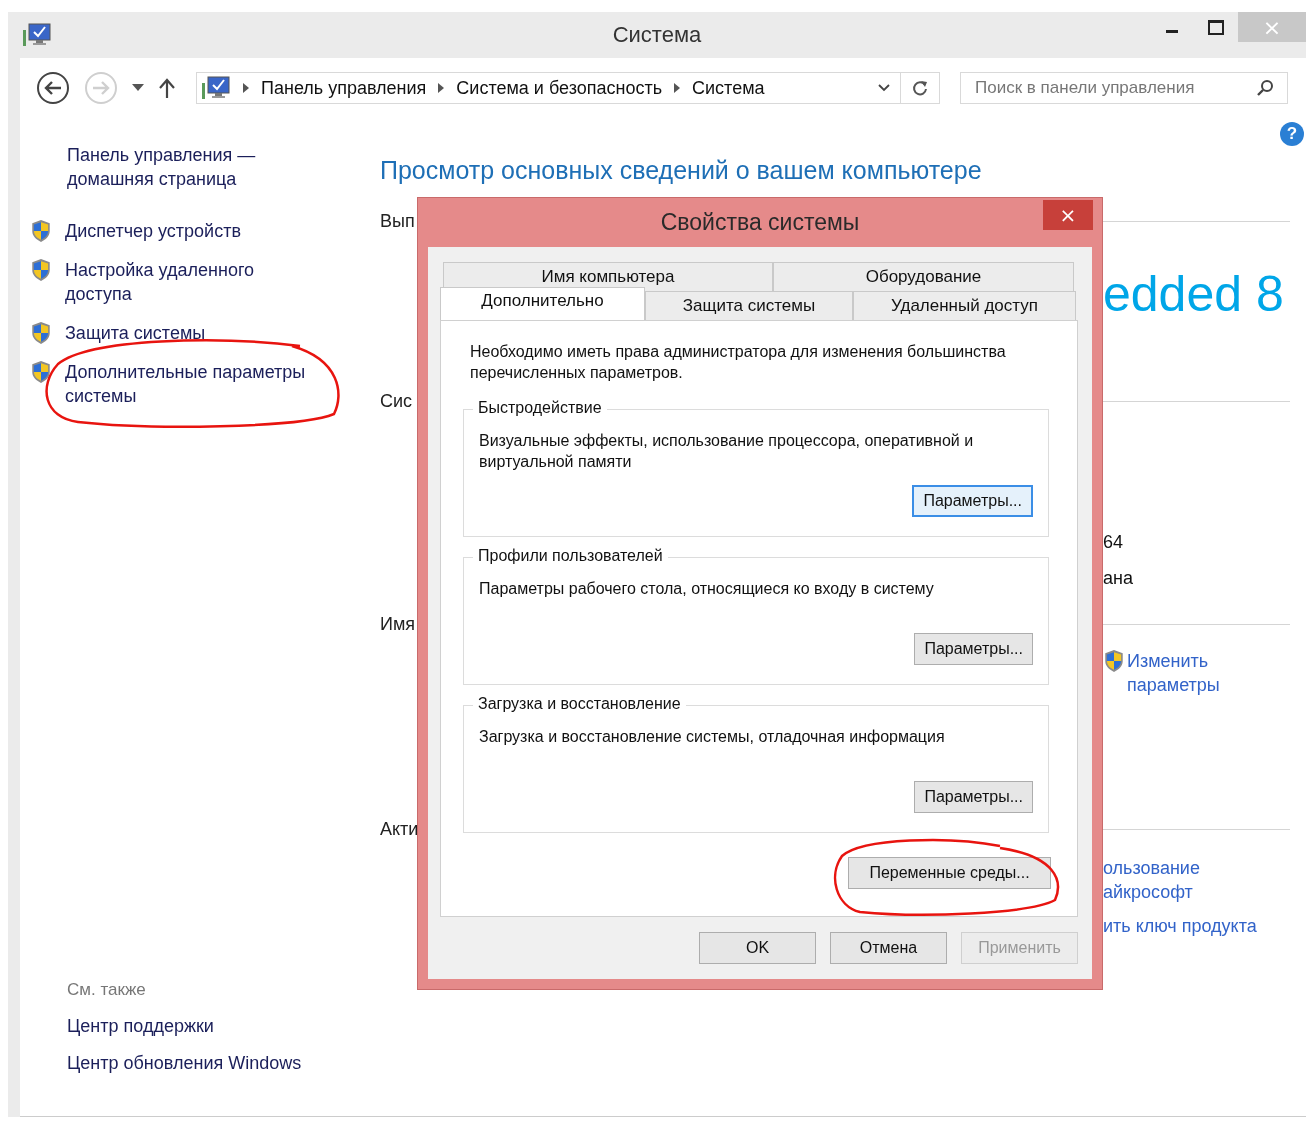 Image resolution: width=1306 pixels, height=1121 pixels. Describe the element at coordinates (398, 830) in the screenshot. I see `section-heading: Акти` at that location.